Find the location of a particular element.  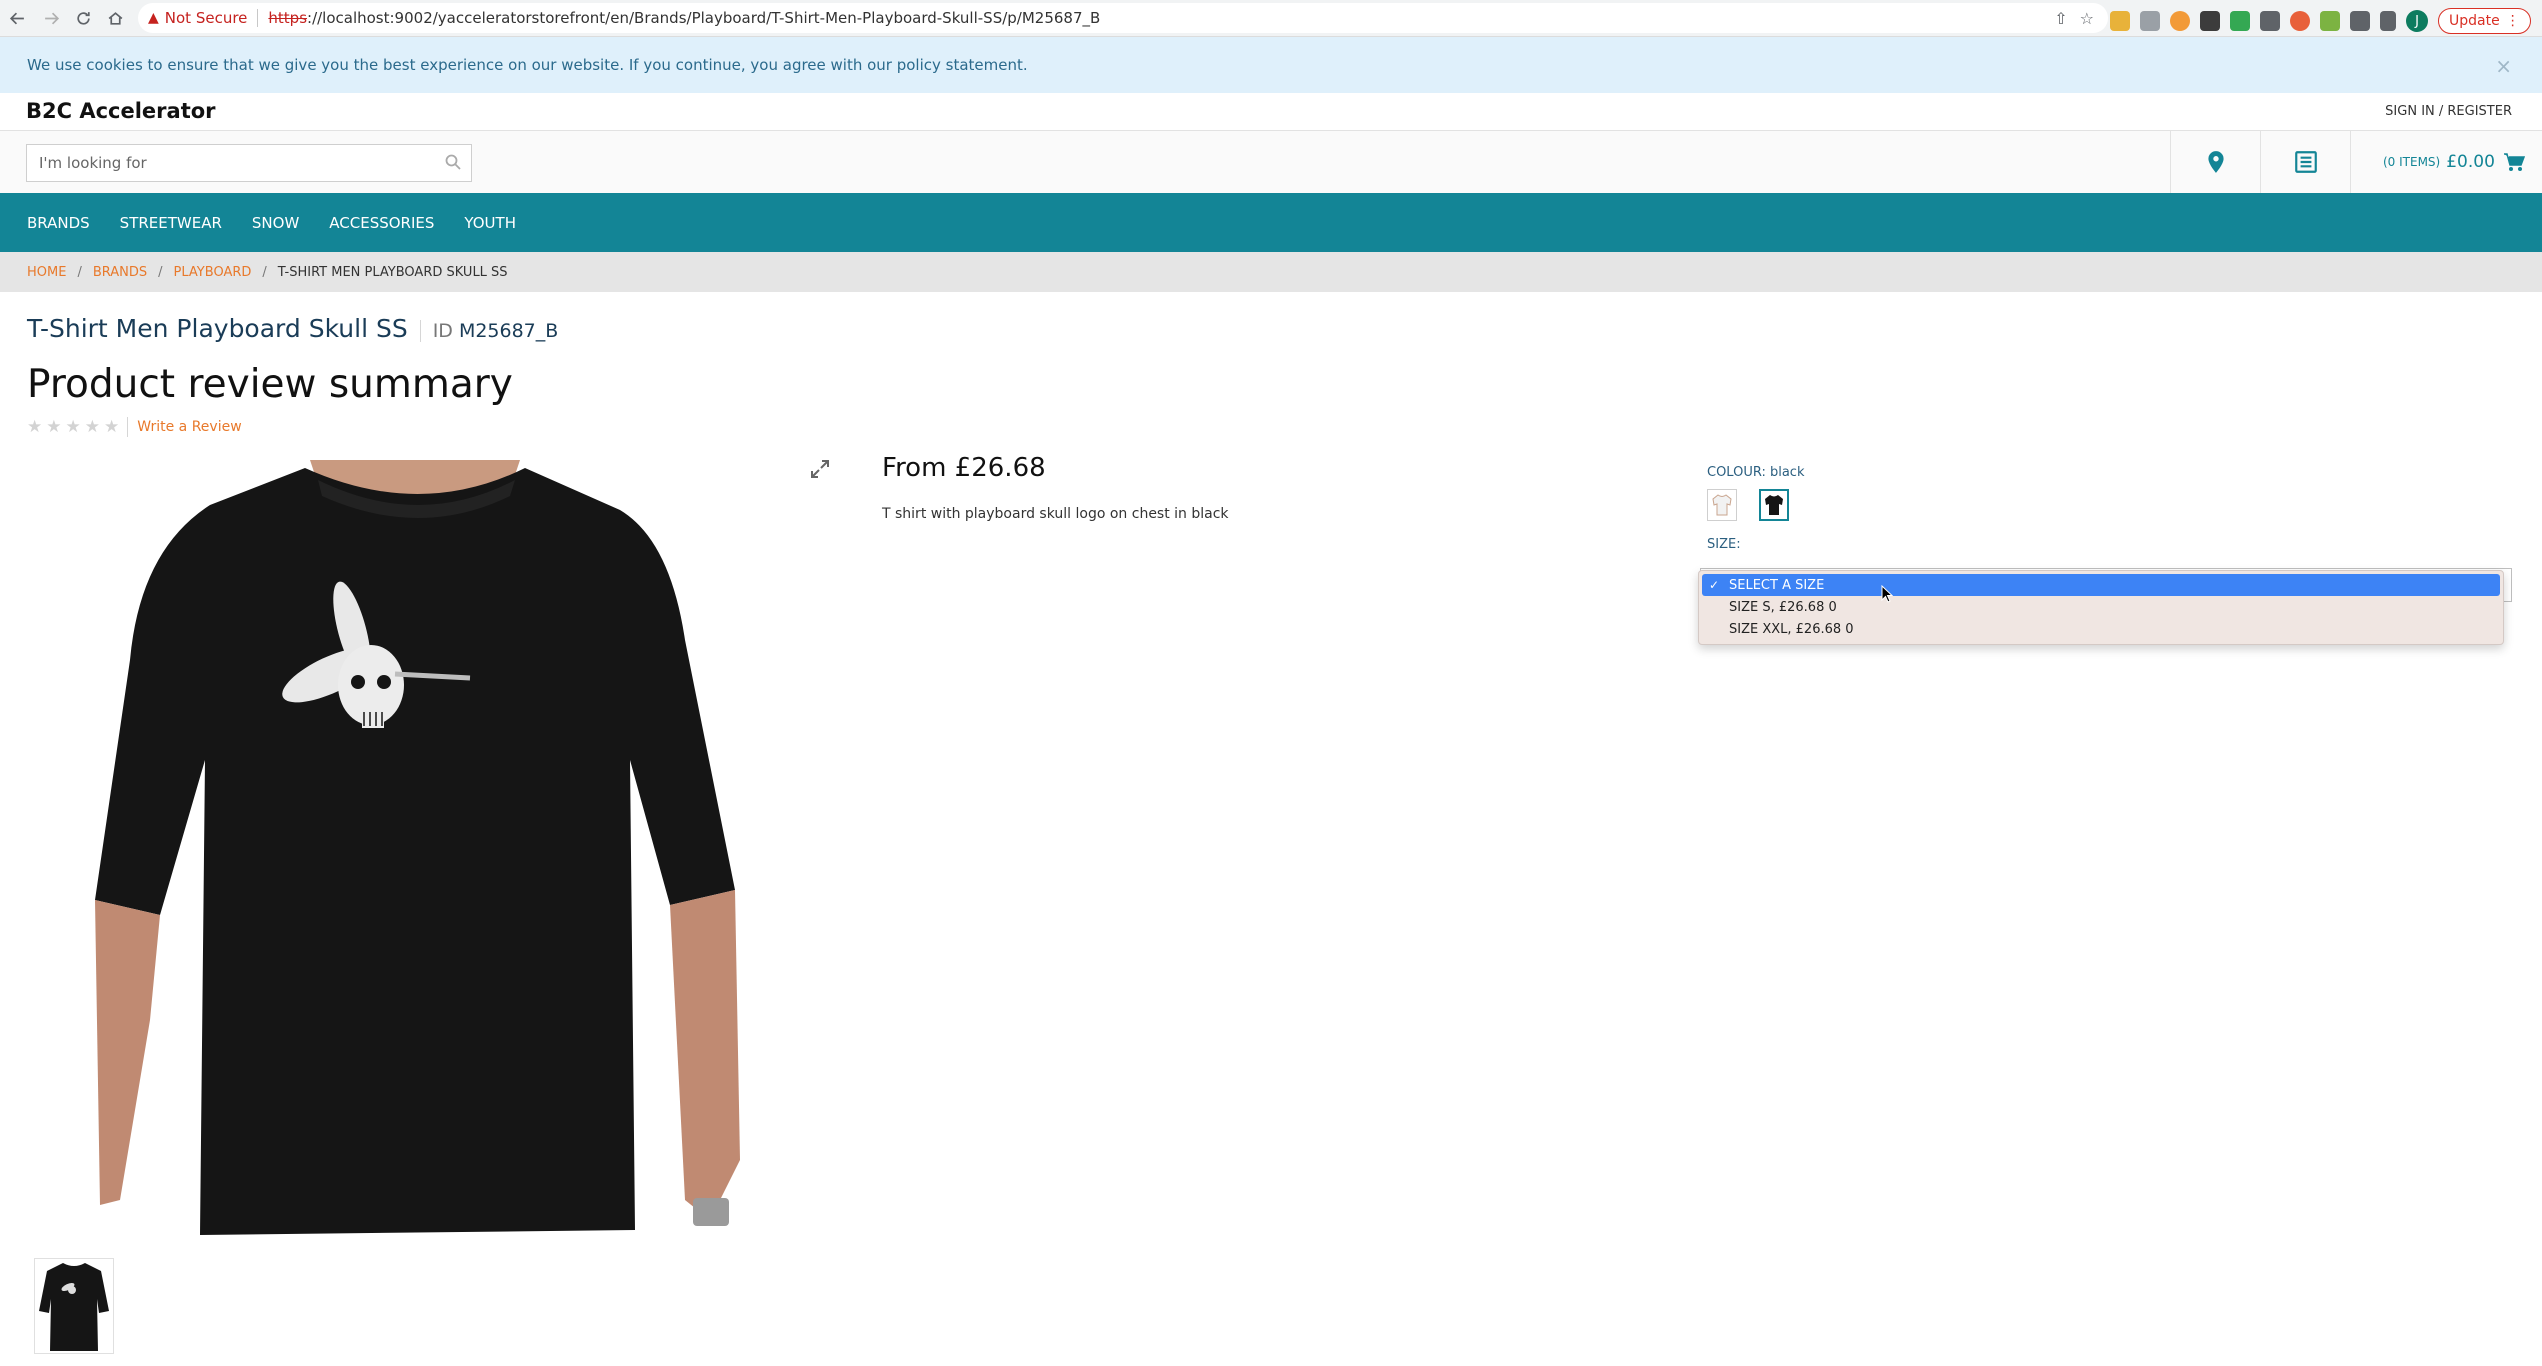

tshirt-image is located at coordinates (417, 847).